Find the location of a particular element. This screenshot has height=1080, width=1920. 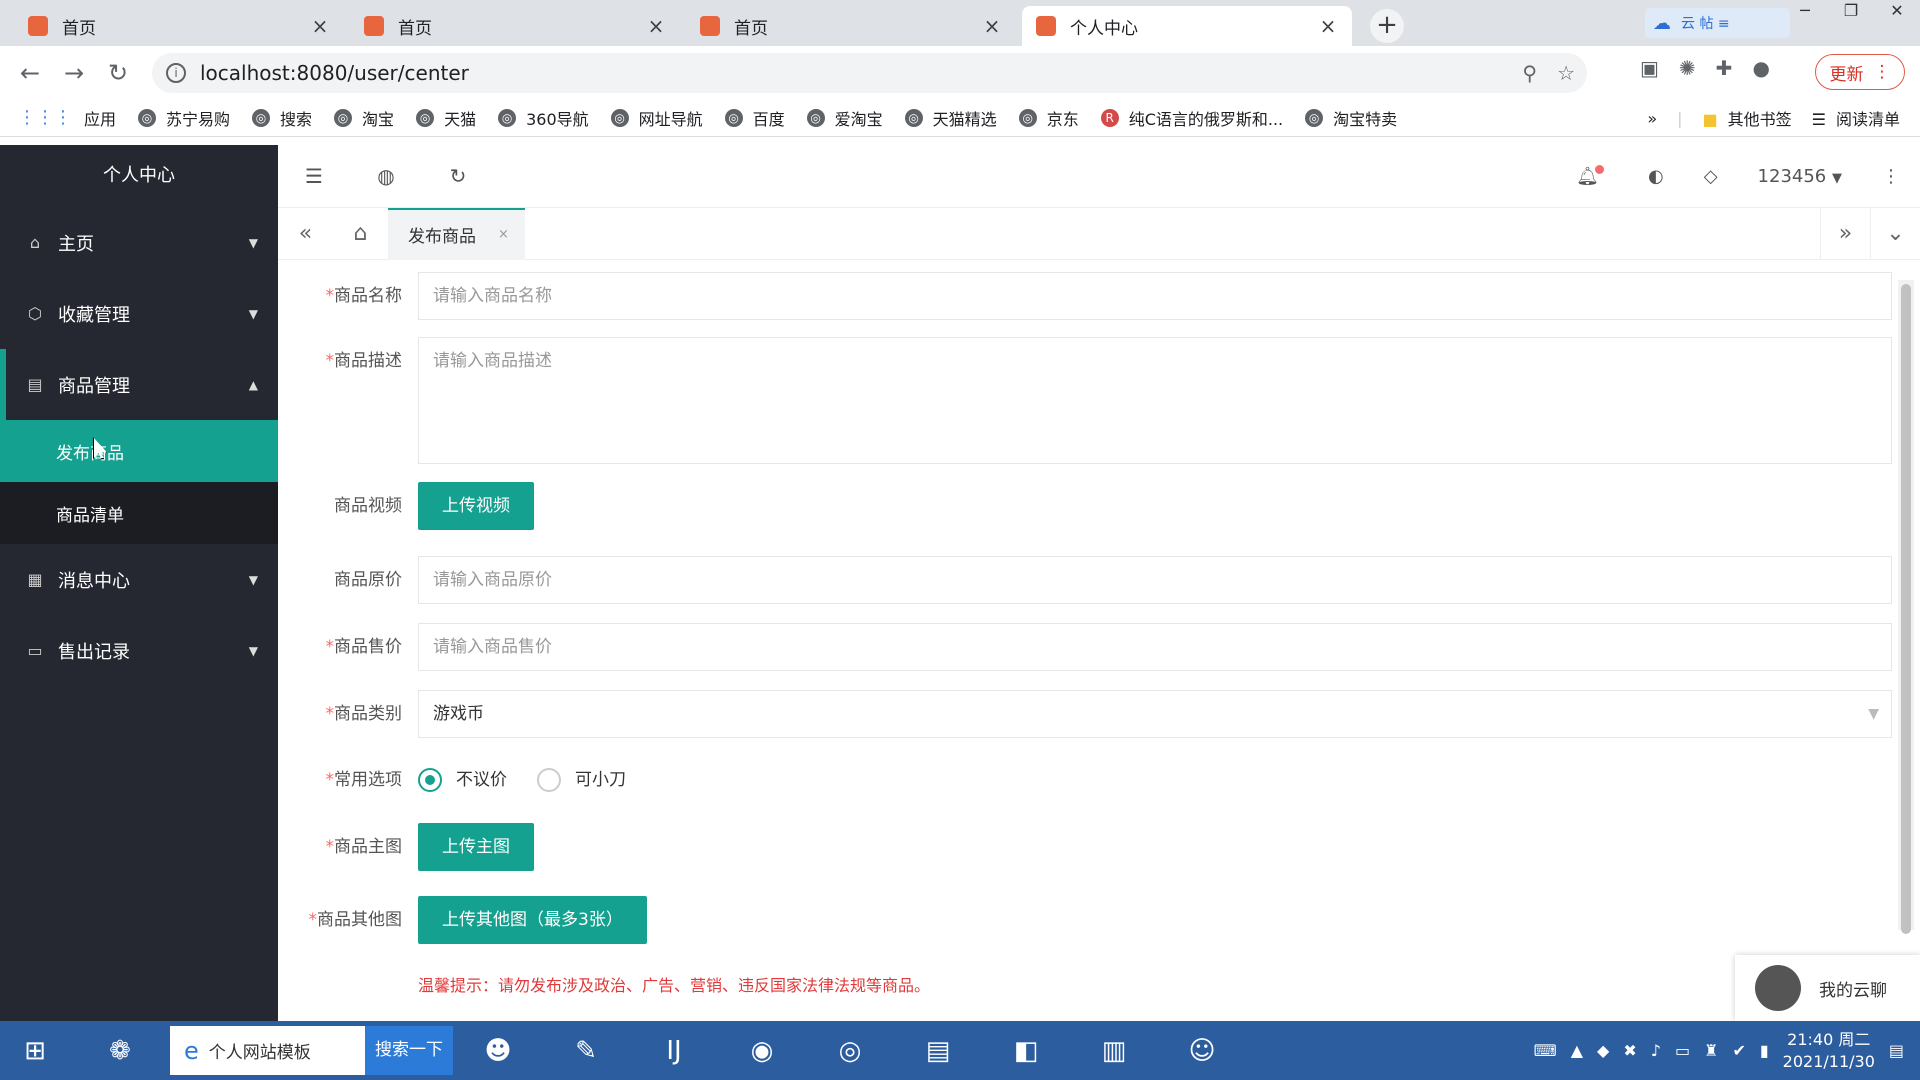

tray-app-icon: ✖ is located at coordinates (1629, 1050).